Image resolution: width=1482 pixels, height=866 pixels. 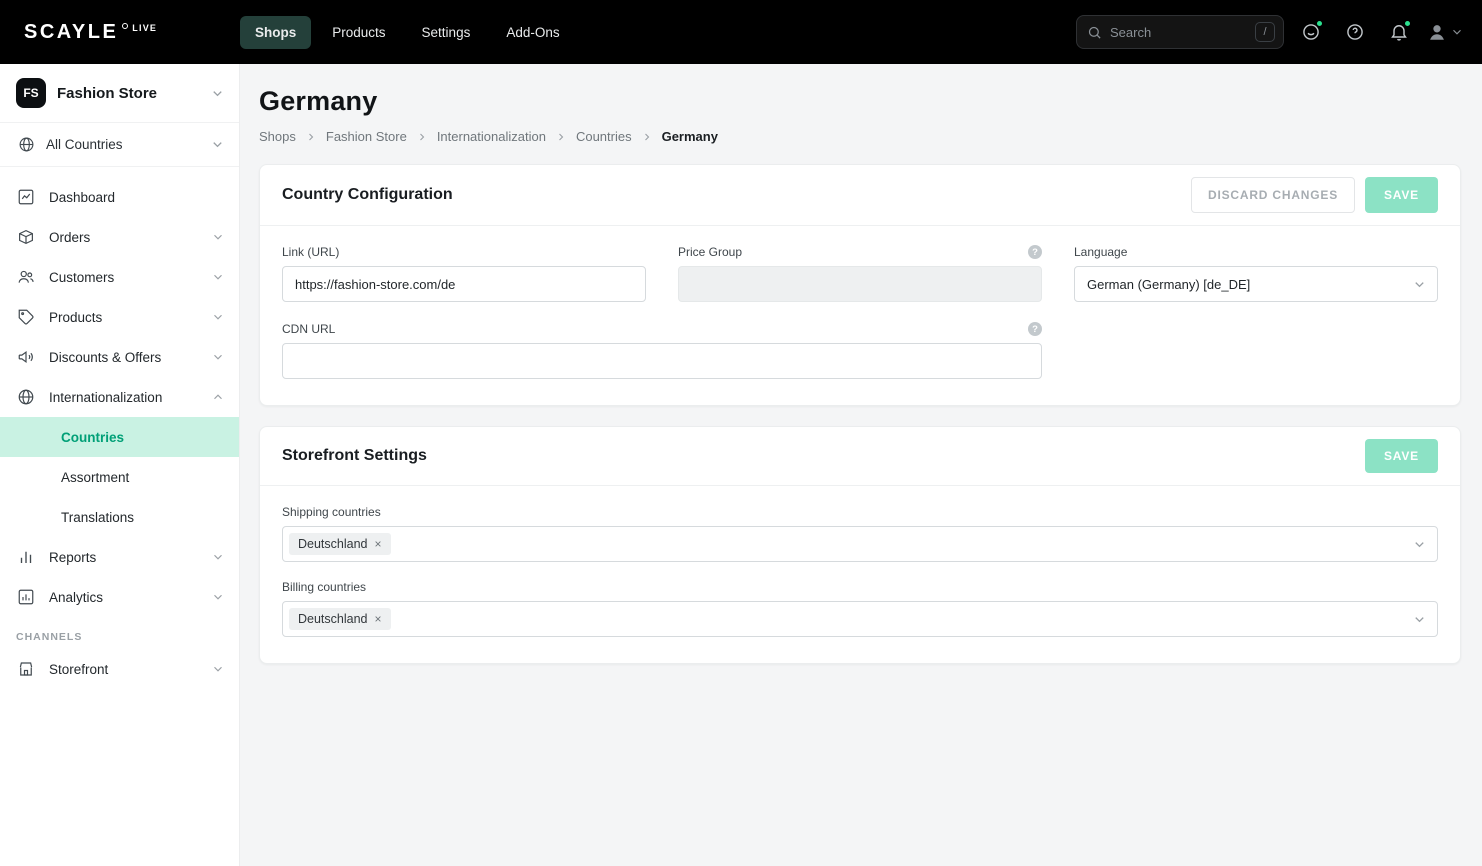 I want to click on card-title: Country Configuration, so click(x=367, y=194).